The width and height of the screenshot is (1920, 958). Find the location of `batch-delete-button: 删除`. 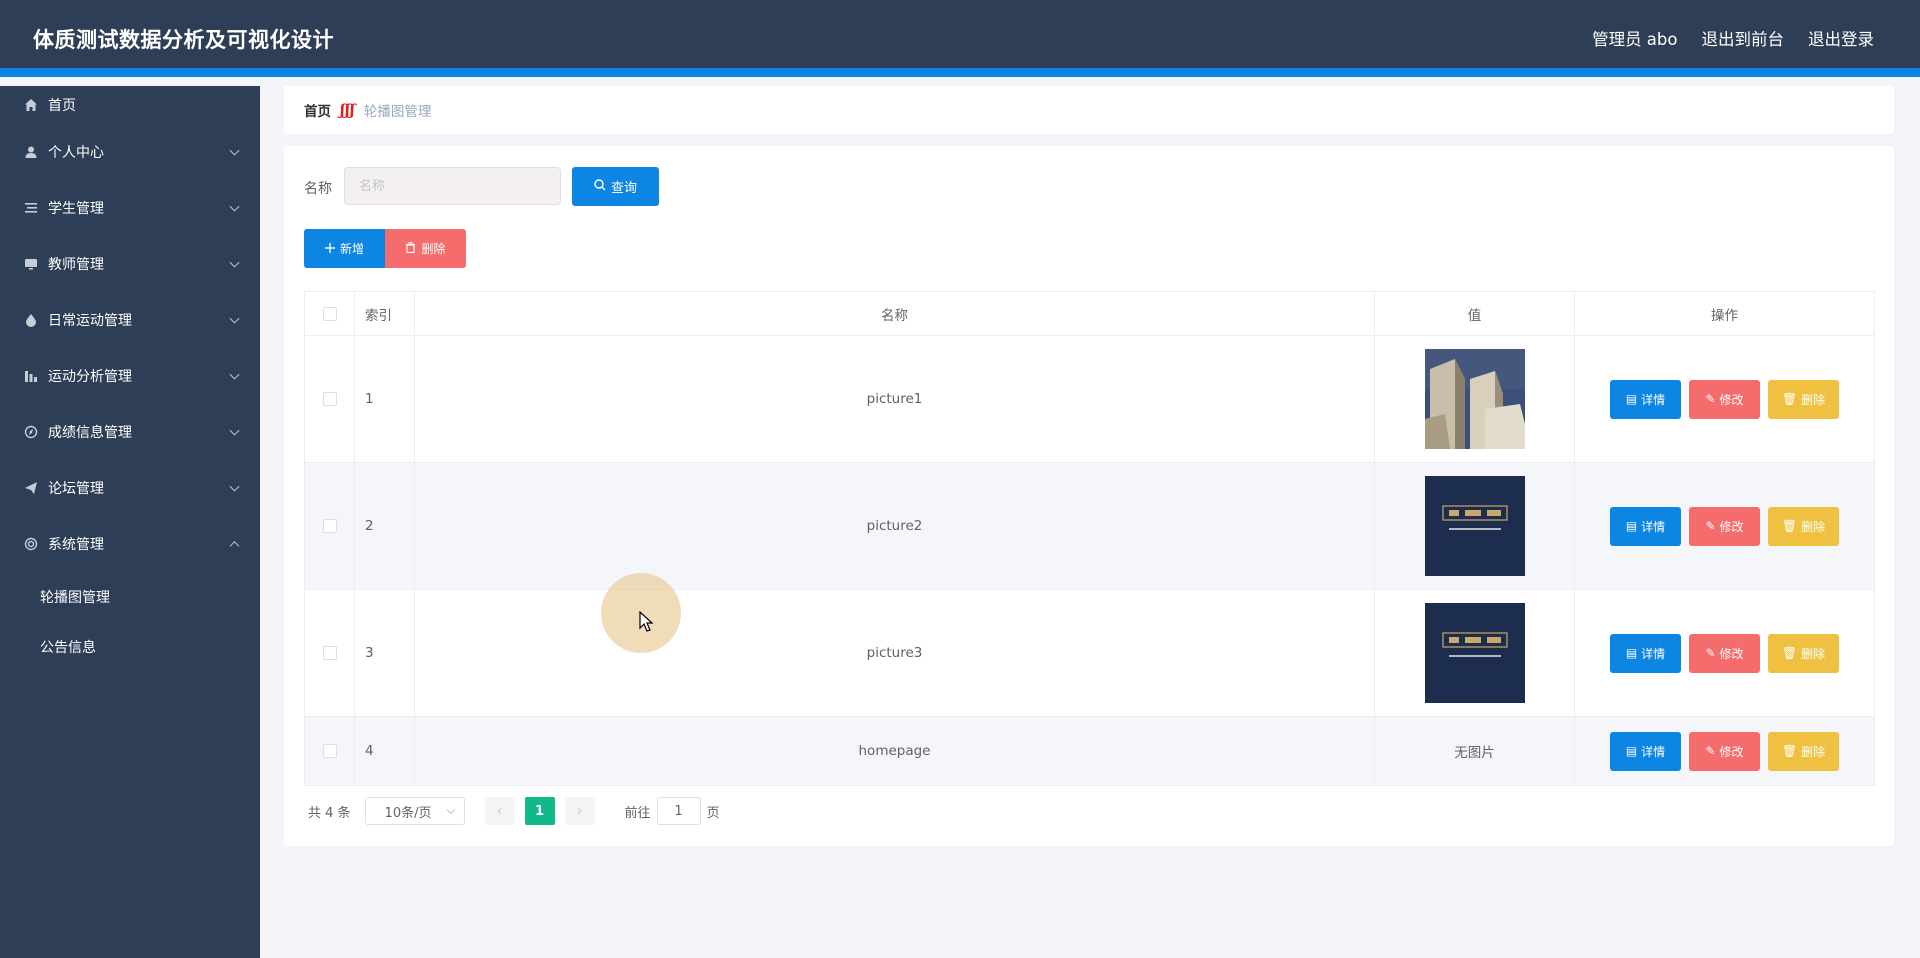

batch-delete-button: 删除 is located at coordinates (425, 248).